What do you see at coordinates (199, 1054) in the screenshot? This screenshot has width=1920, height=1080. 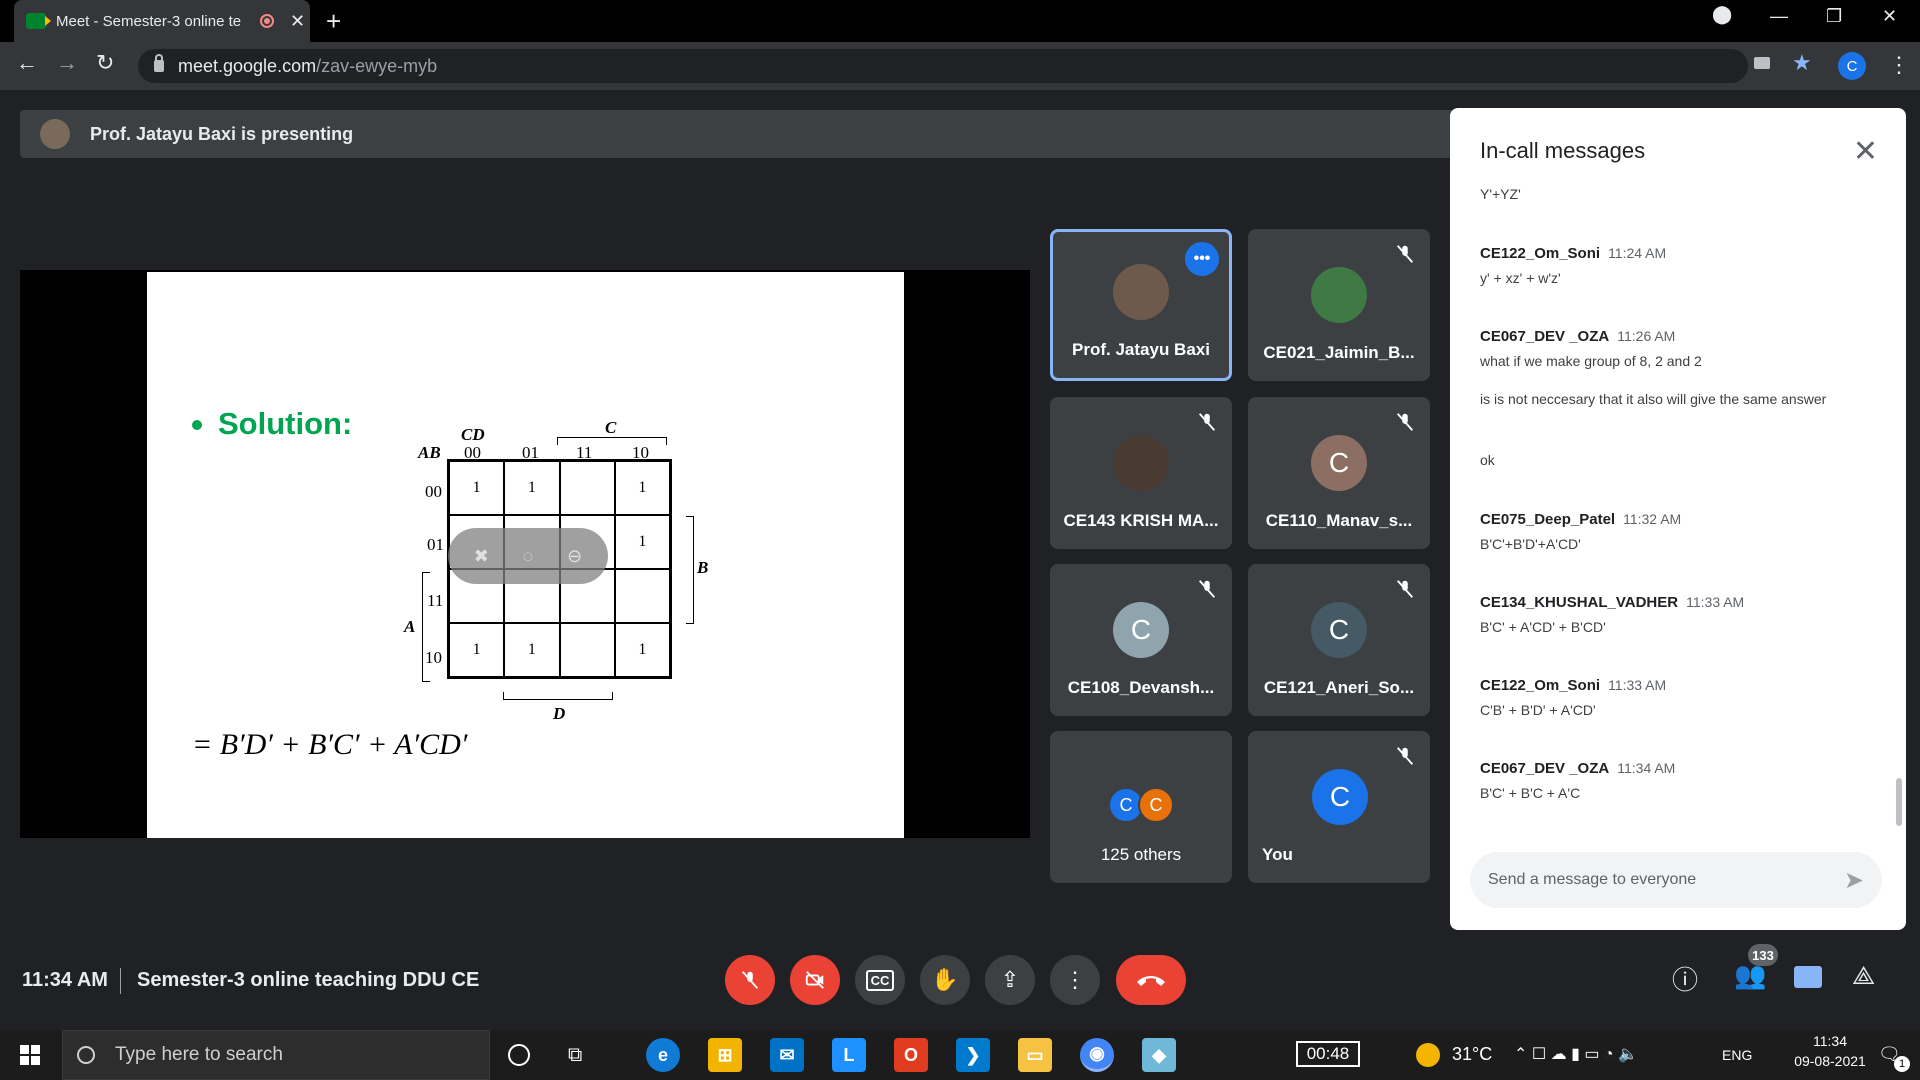 I see `taskbar-search-placeholder: Type here to search` at bounding box center [199, 1054].